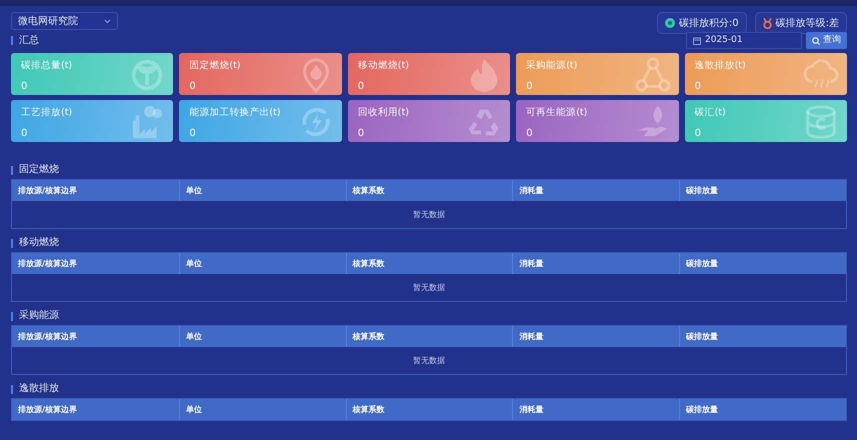 The height and width of the screenshot is (440, 857). I want to click on badge-icon, so click(669, 23).